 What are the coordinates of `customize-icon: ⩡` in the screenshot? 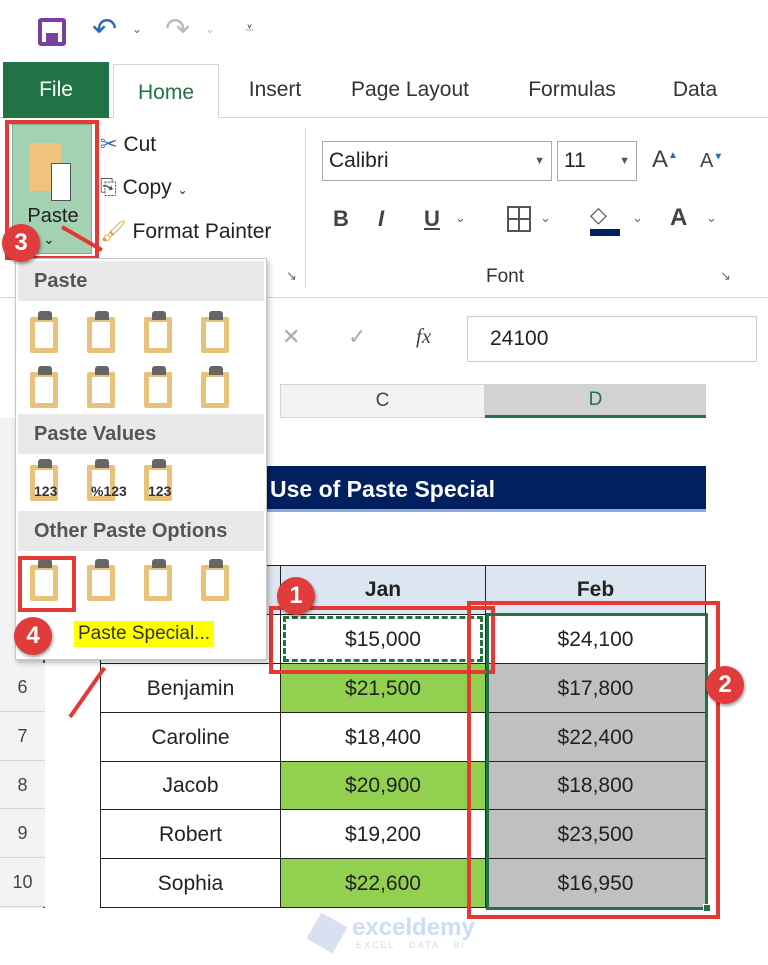 It's located at (249, 29).